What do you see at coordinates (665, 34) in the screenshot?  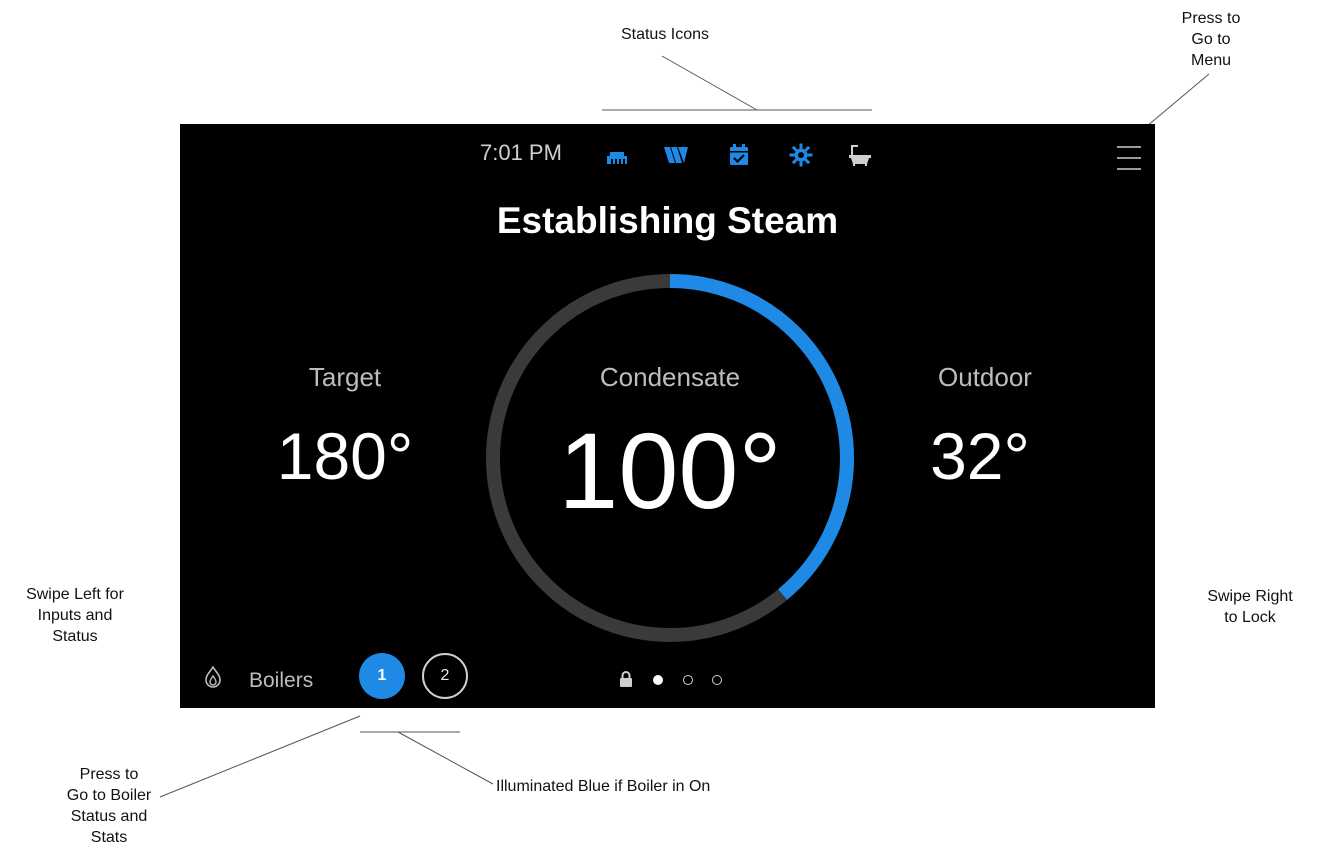 I see `status-icons-annotation: Status Icons` at bounding box center [665, 34].